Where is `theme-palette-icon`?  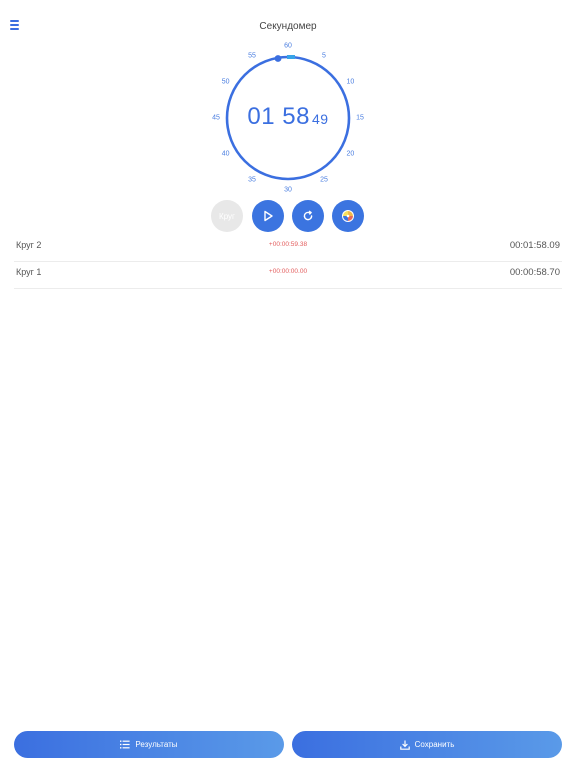
theme-palette-icon is located at coordinates (348, 216).